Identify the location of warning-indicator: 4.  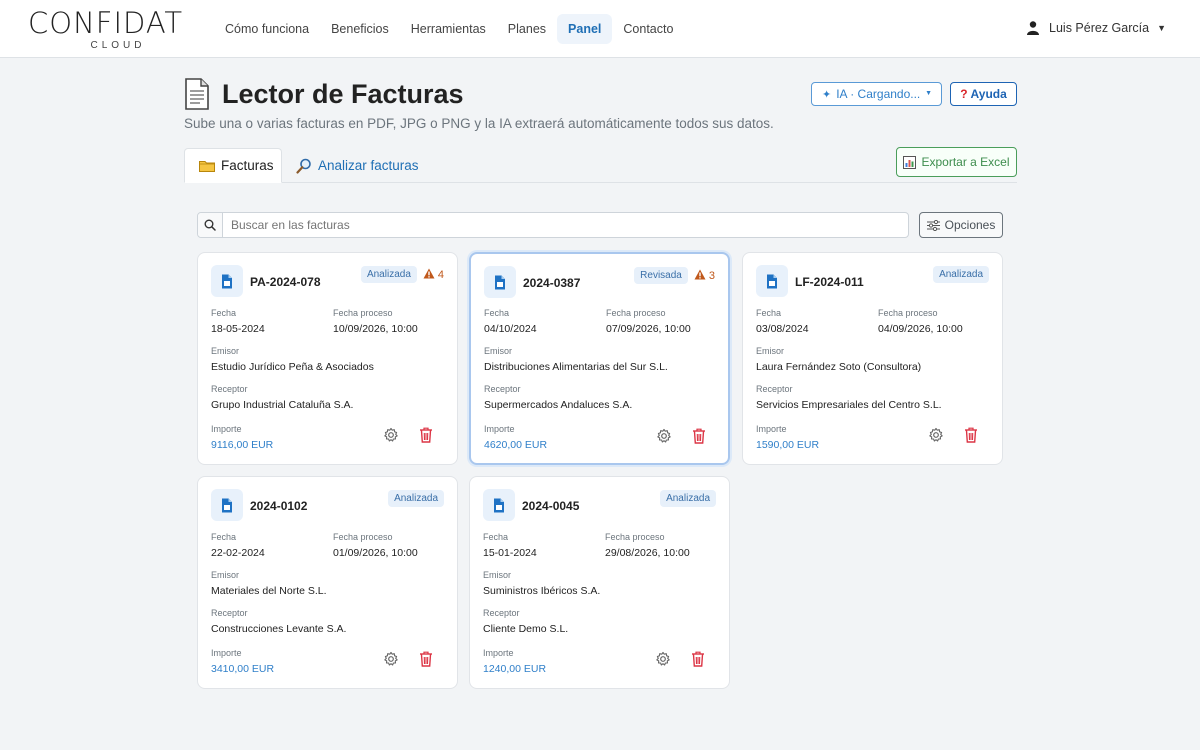
(433, 275).